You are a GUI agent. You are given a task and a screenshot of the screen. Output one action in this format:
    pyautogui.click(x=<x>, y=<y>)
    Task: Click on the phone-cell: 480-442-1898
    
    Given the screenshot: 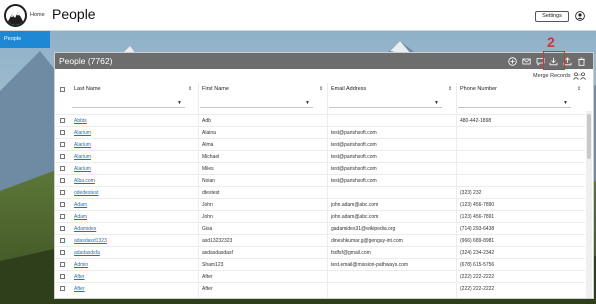 What is the action you would take?
    pyautogui.click(x=476, y=121)
    